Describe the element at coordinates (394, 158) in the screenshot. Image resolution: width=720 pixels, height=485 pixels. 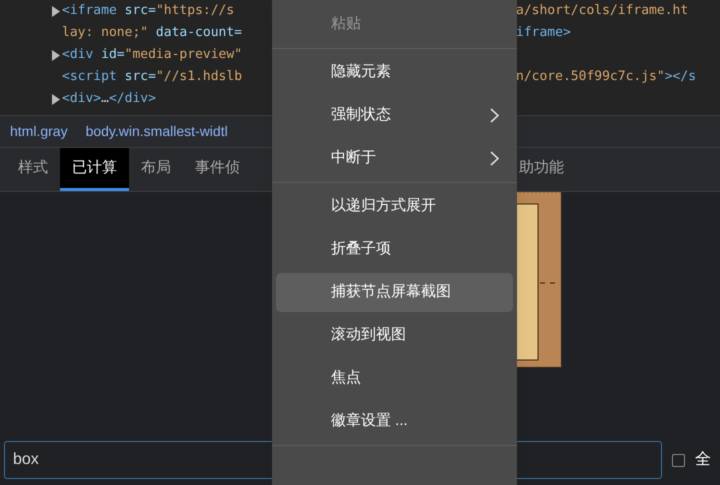
I see `menu-item: 中断于` at that location.